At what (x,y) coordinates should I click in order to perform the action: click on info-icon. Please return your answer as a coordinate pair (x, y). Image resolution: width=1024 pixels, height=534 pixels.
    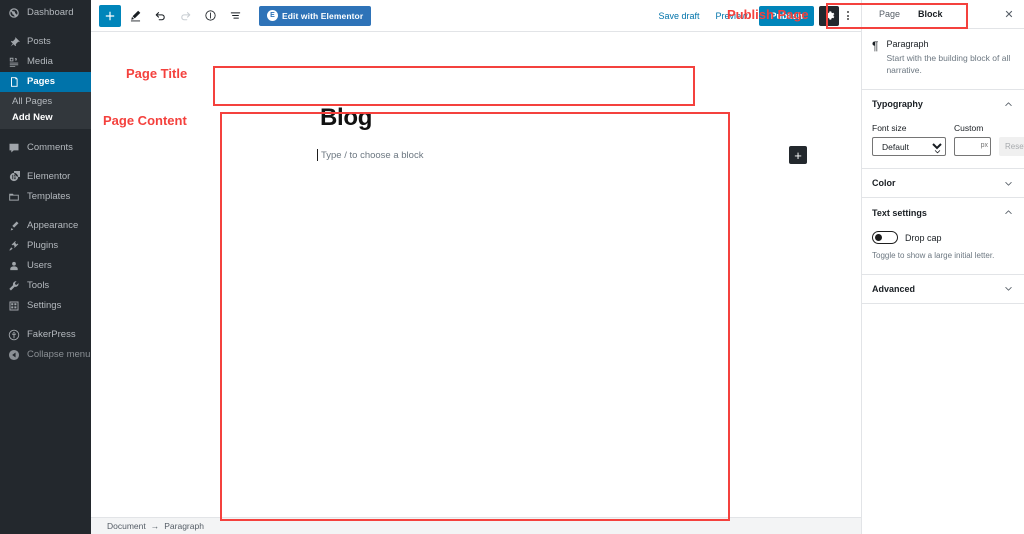
    Looking at the image, I should click on (210, 15).